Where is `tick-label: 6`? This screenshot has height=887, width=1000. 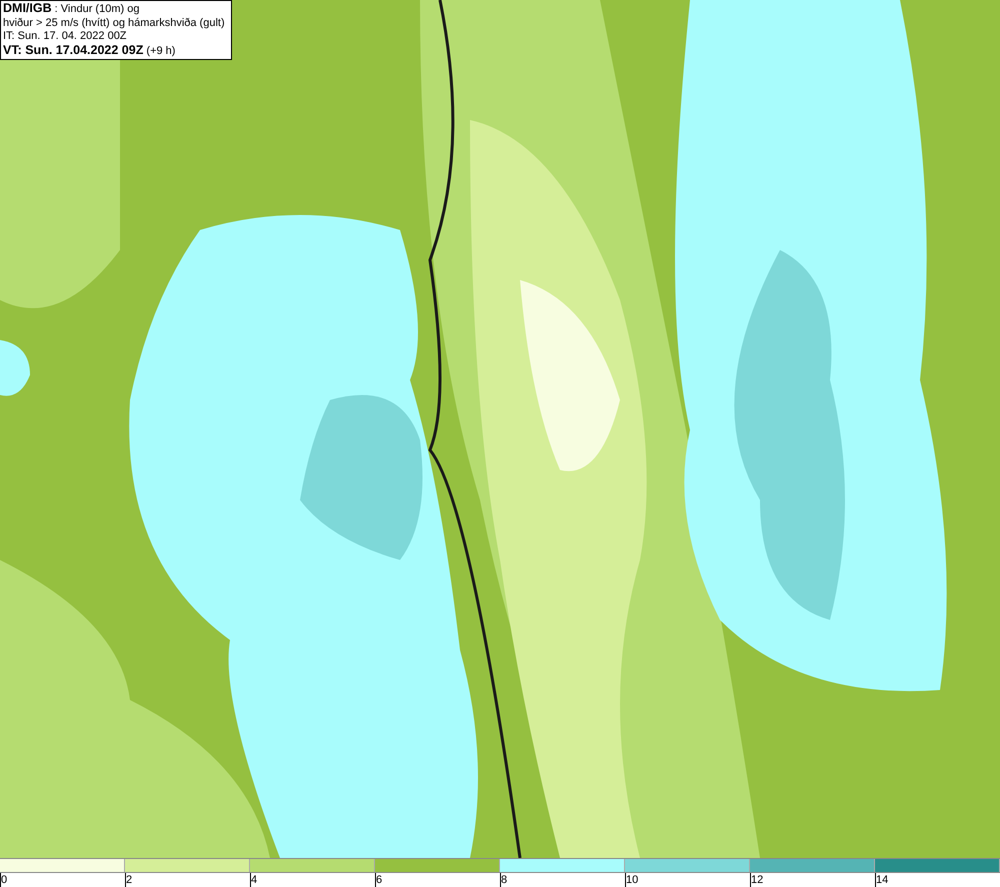 tick-label: 6 is located at coordinates (379, 880).